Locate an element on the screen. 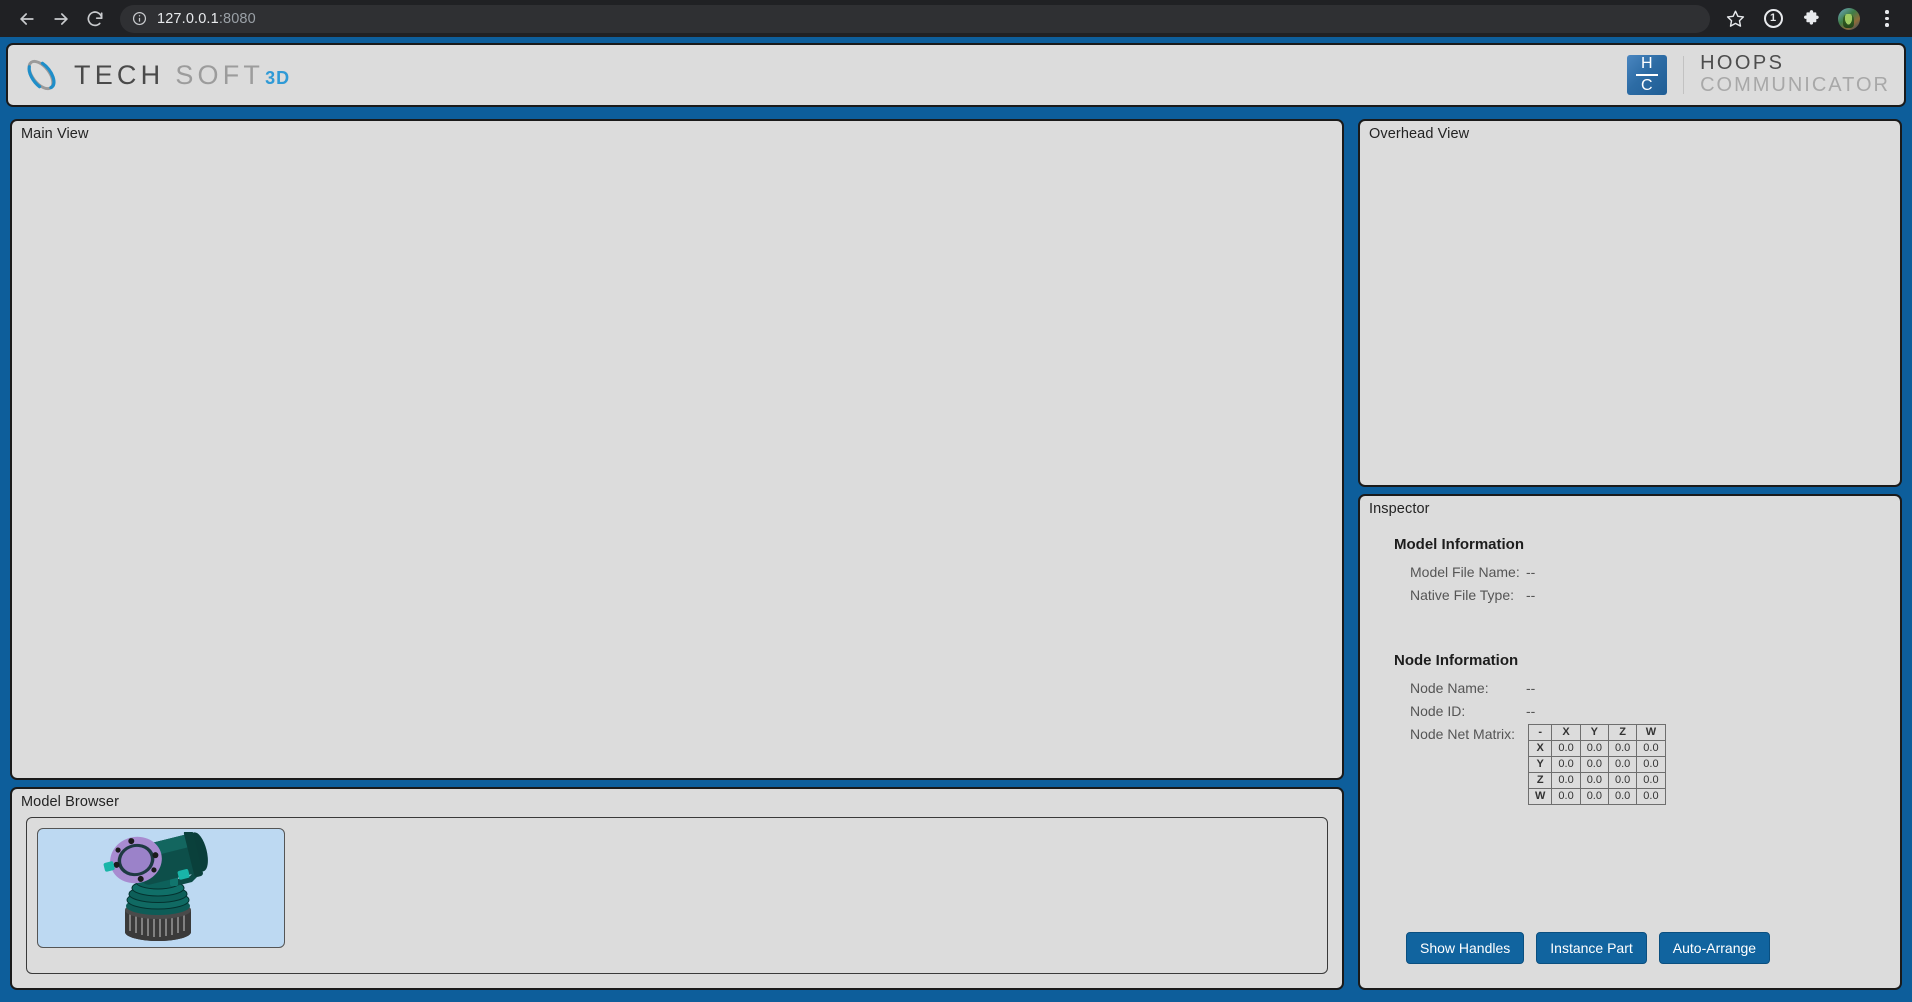 The image size is (1912, 1002). hc-badge-bottom: C is located at coordinates (1647, 86).